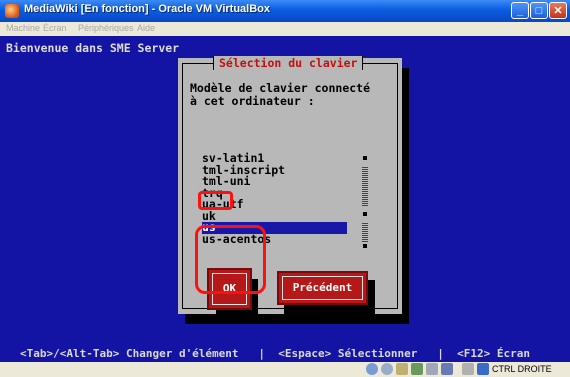 The width and height of the screenshot is (570, 377). What do you see at coordinates (146, 28) in the screenshot?
I see `menu-aide: Aide` at bounding box center [146, 28].